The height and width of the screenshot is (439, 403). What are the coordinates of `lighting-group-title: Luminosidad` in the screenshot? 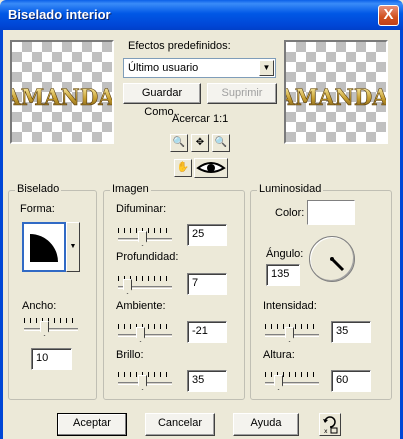 It's located at (290, 189).